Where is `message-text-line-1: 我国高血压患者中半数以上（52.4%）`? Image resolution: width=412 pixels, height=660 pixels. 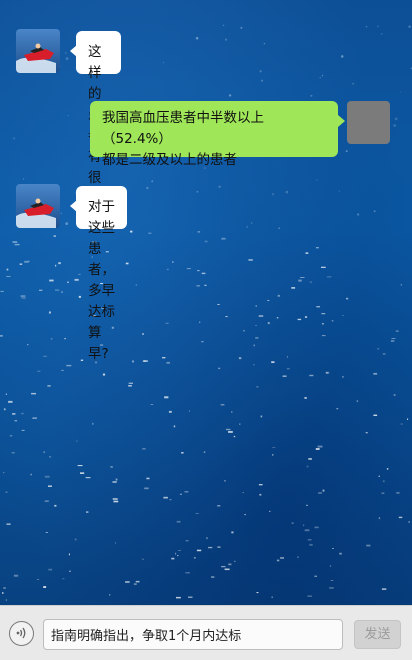 message-text-line-1: 我国高血压患者中半数以上（52.4%） is located at coordinates (183, 128).